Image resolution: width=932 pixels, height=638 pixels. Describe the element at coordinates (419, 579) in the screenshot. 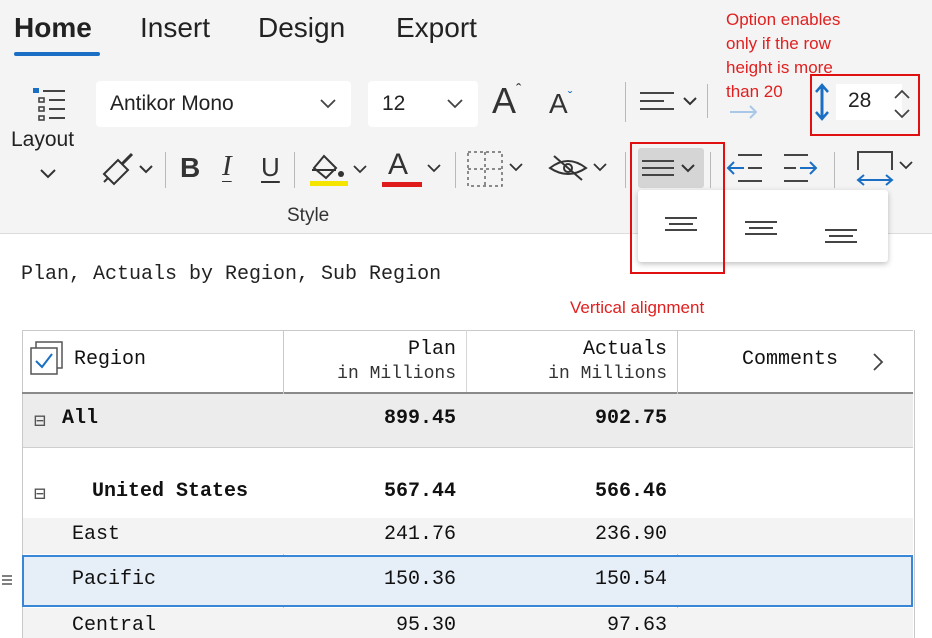

I see `plan-value: 150.36` at that location.